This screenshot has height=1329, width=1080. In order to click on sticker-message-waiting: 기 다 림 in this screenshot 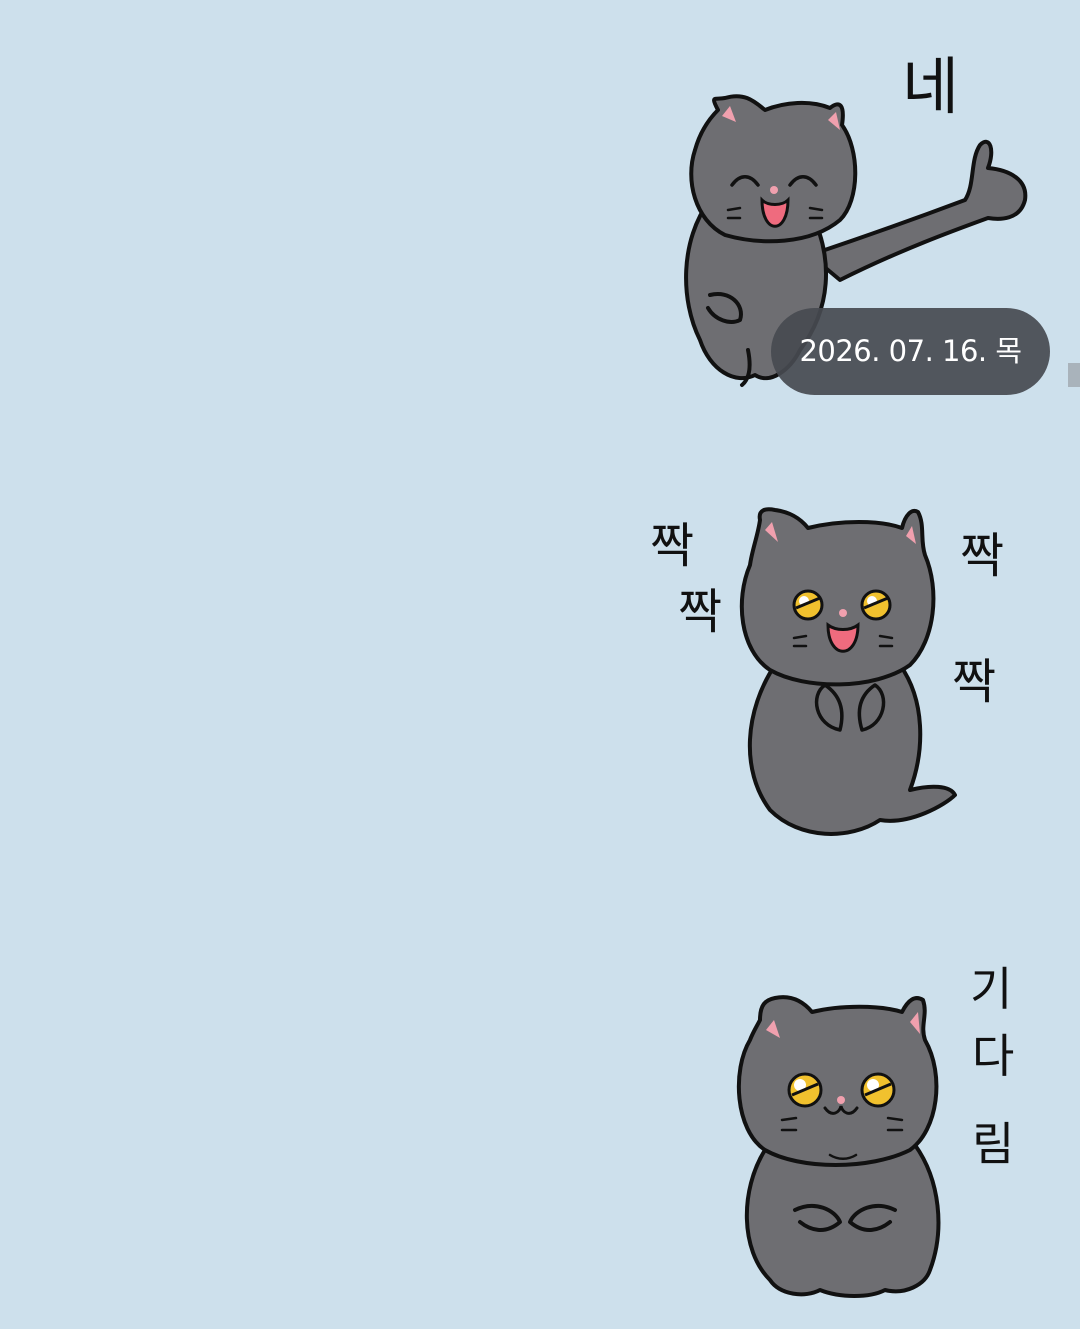, I will do `click(880, 1132)`.